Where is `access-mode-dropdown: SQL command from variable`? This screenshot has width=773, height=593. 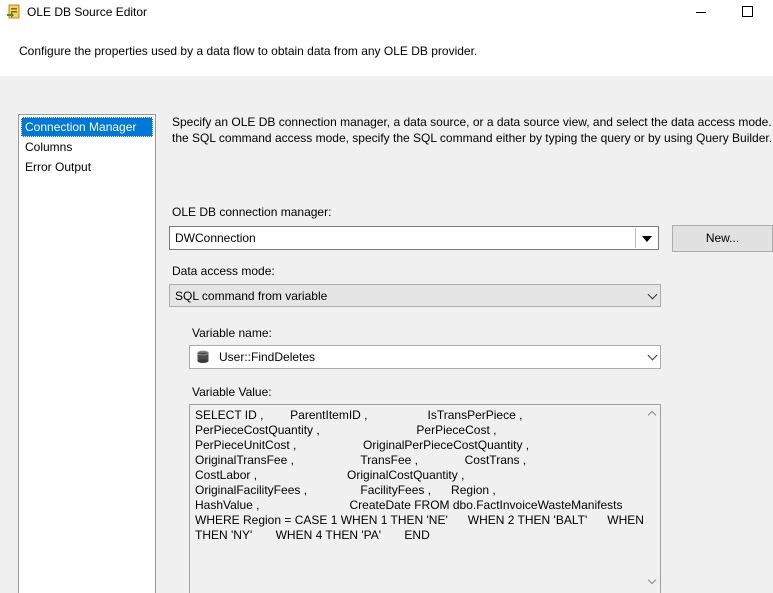 access-mode-dropdown: SQL command from variable is located at coordinates (415, 295).